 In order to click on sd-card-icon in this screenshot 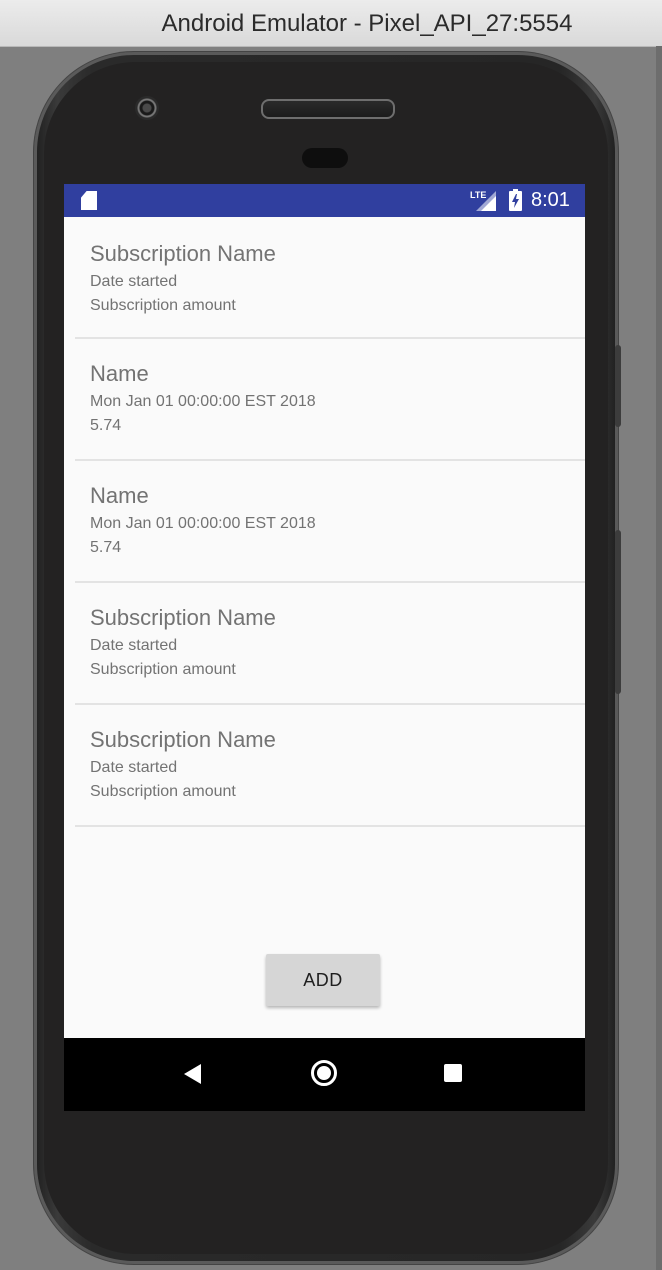, I will do `click(89, 200)`.